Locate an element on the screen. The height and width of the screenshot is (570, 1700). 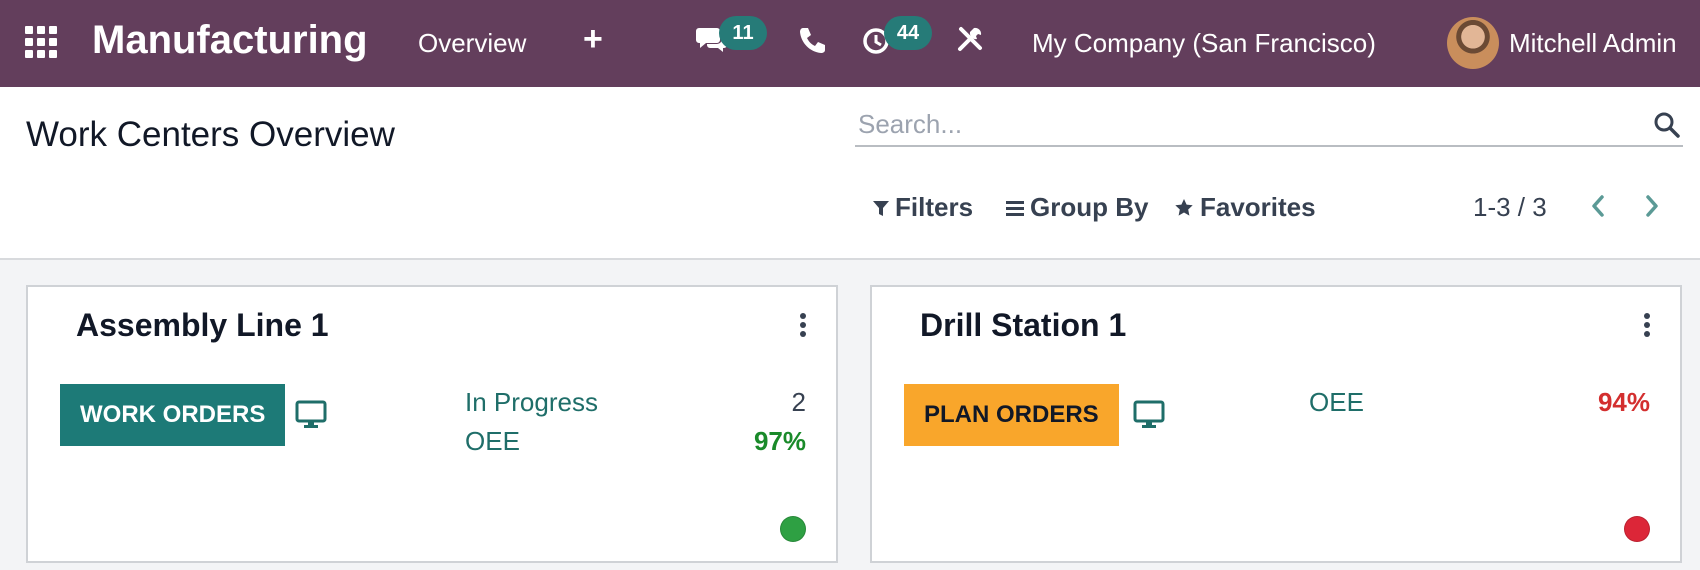
in-progress-label: In Progress is located at coordinates (531, 402).